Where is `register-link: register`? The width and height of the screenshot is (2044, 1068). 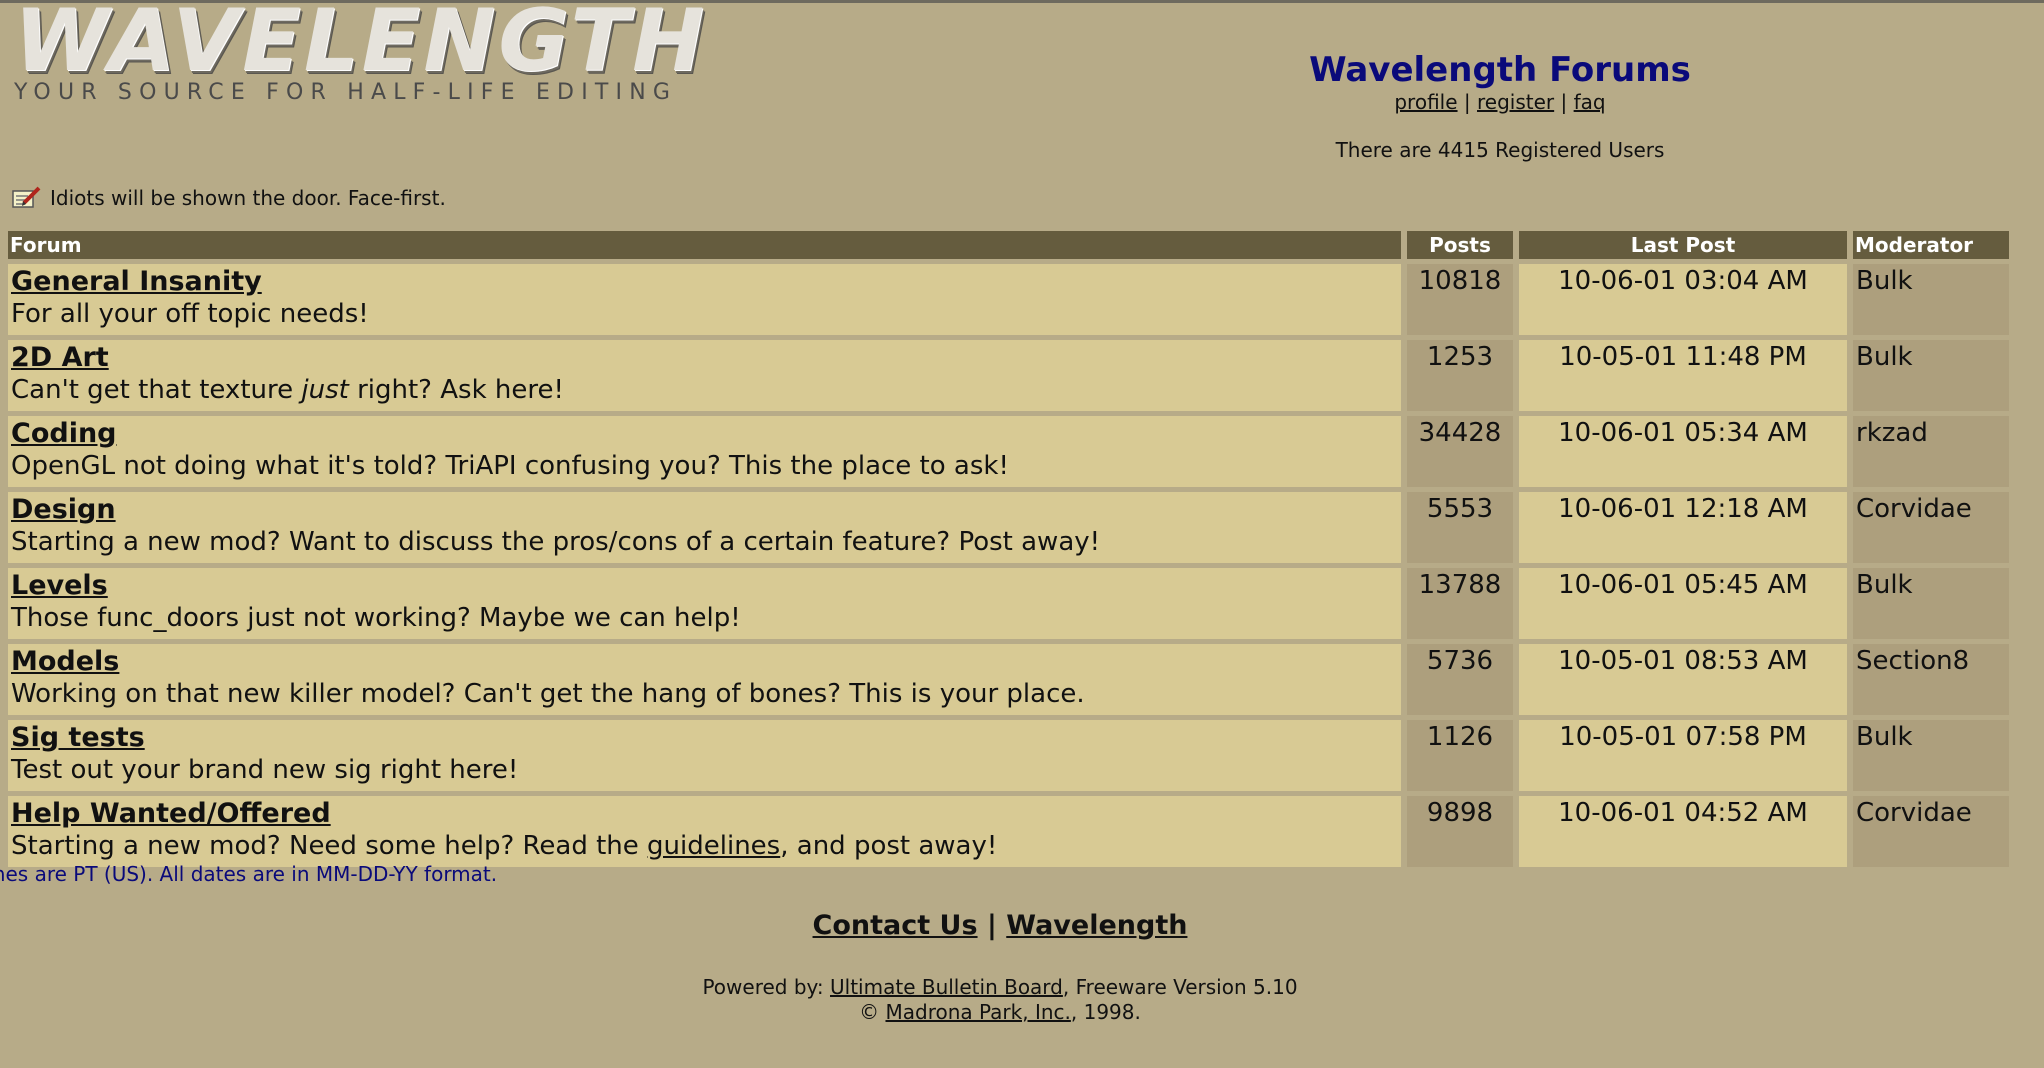 register-link: register is located at coordinates (1515, 102).